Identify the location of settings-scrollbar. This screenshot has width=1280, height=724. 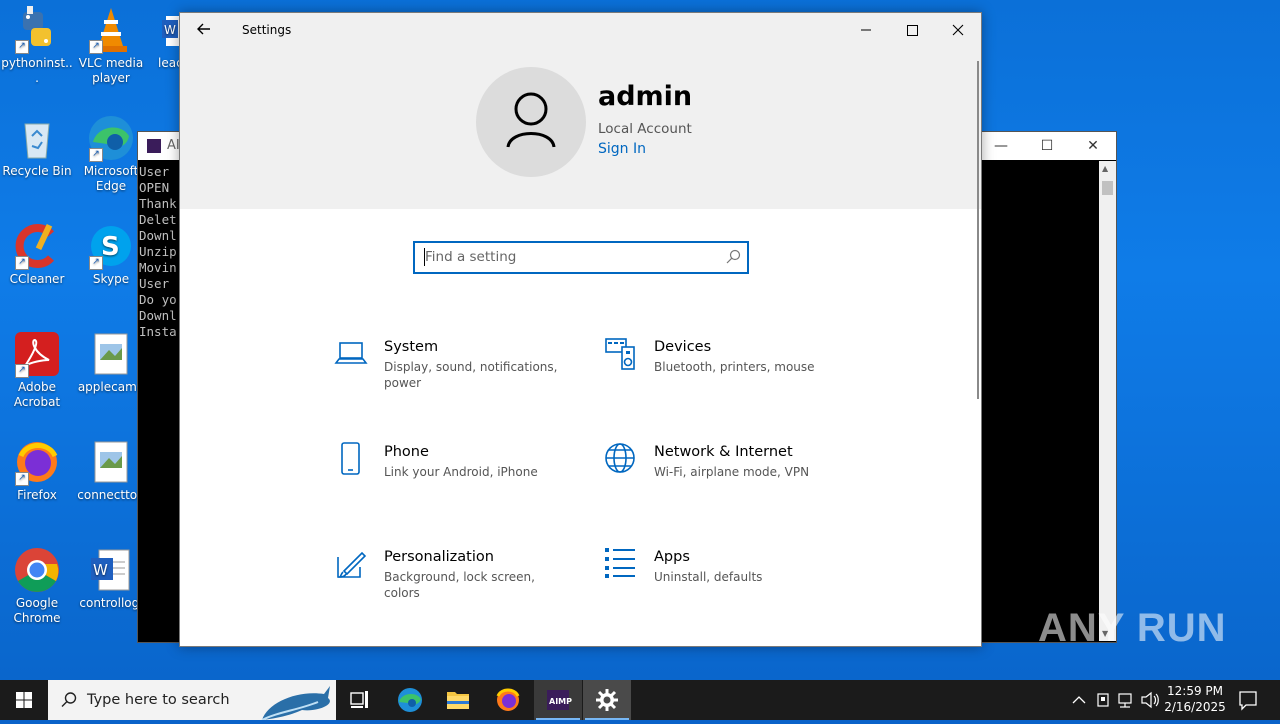
(978, 230).